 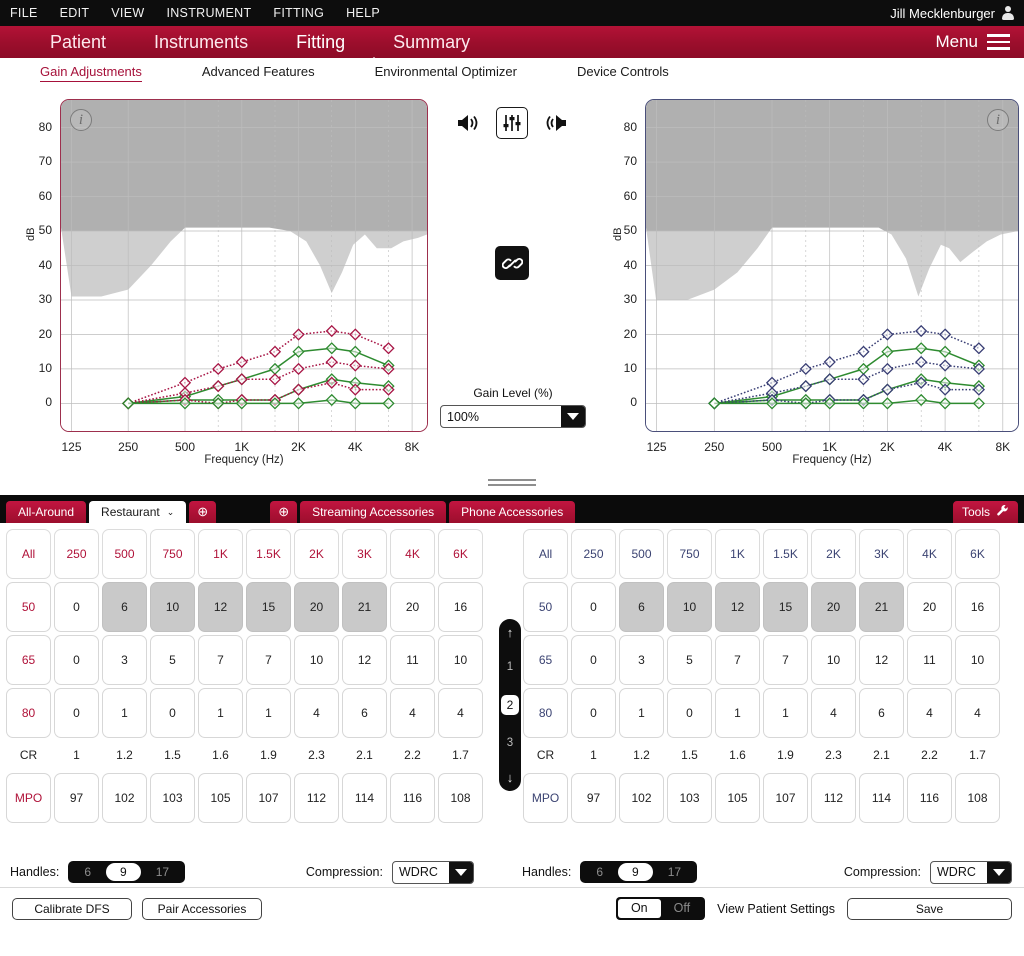 What do you see at coordinates (556, 123) in the screenshot?
I see `speaker-right-icon` at bounding box center [556, 123].